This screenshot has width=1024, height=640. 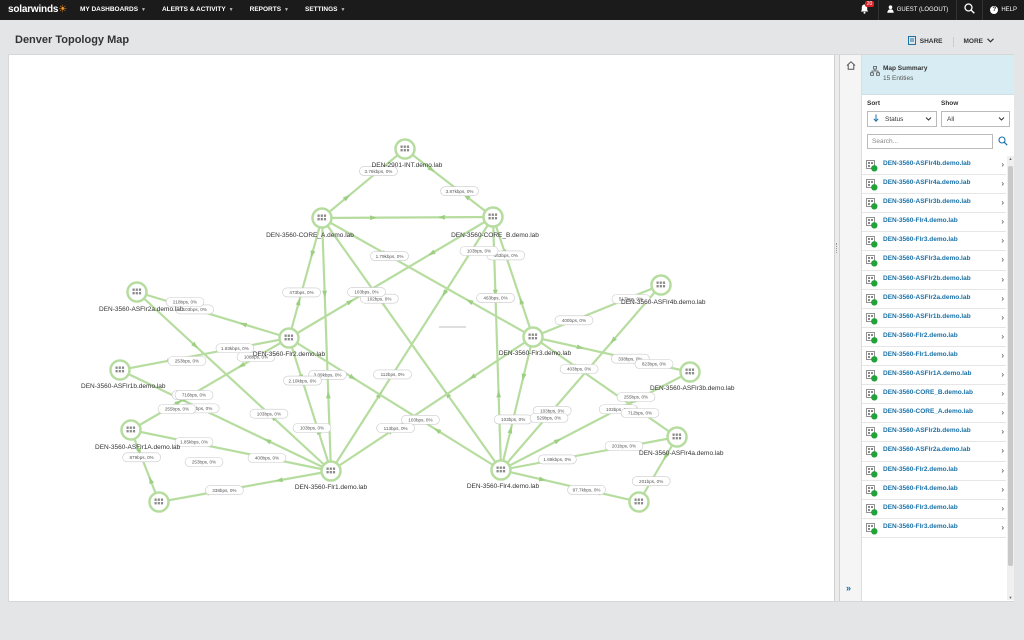 What do you see at coordinates (920, 354) in the screenshot?
I see `entity-link: DEN-3560-Flr1.demo.lab` at bounding box center [920, 354].